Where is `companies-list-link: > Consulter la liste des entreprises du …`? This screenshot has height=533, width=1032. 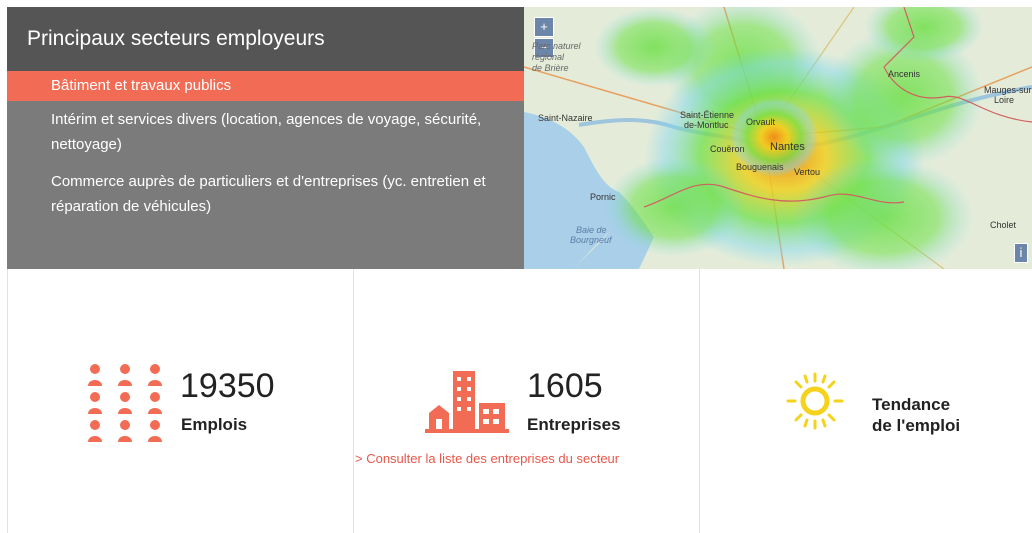
companies-list-link: > Consulter la liste des entreprises du … is located at coordinates (487, 458).